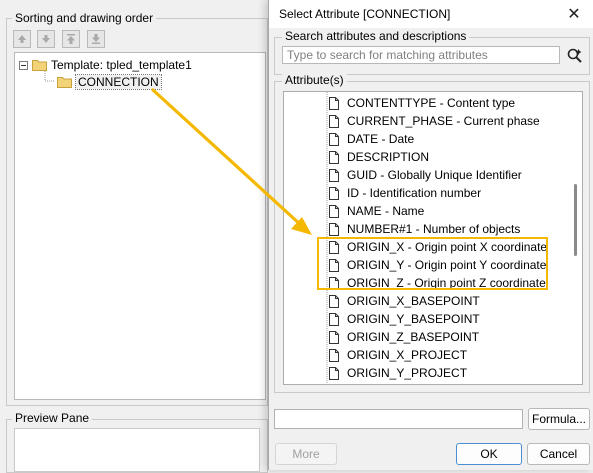 This screenshot has width=593, height=473. Describe the element at coordinates (398, 419) in the screenshot. I see `formula-input` at that location.